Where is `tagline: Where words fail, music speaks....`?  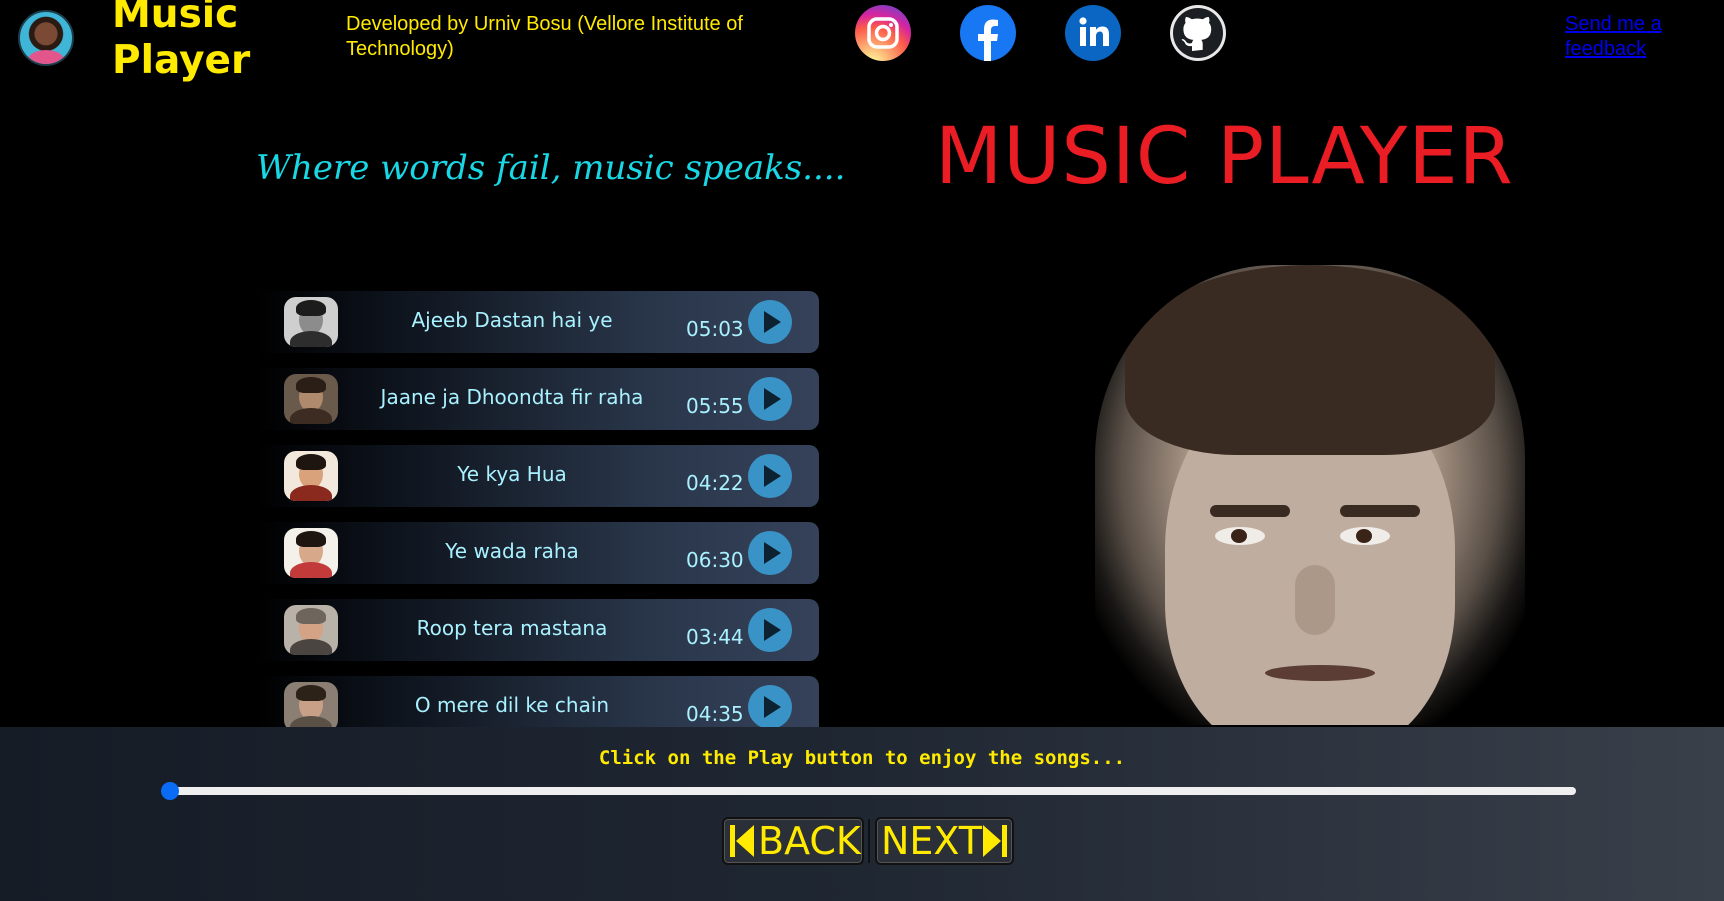 tagline: Where words fail, music speaks.... is located at coordinates (551, 168).